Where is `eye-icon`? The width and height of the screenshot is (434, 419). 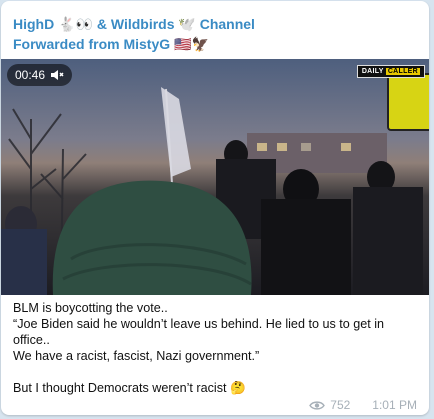
eye-icon is located at coordinates (317, 405).